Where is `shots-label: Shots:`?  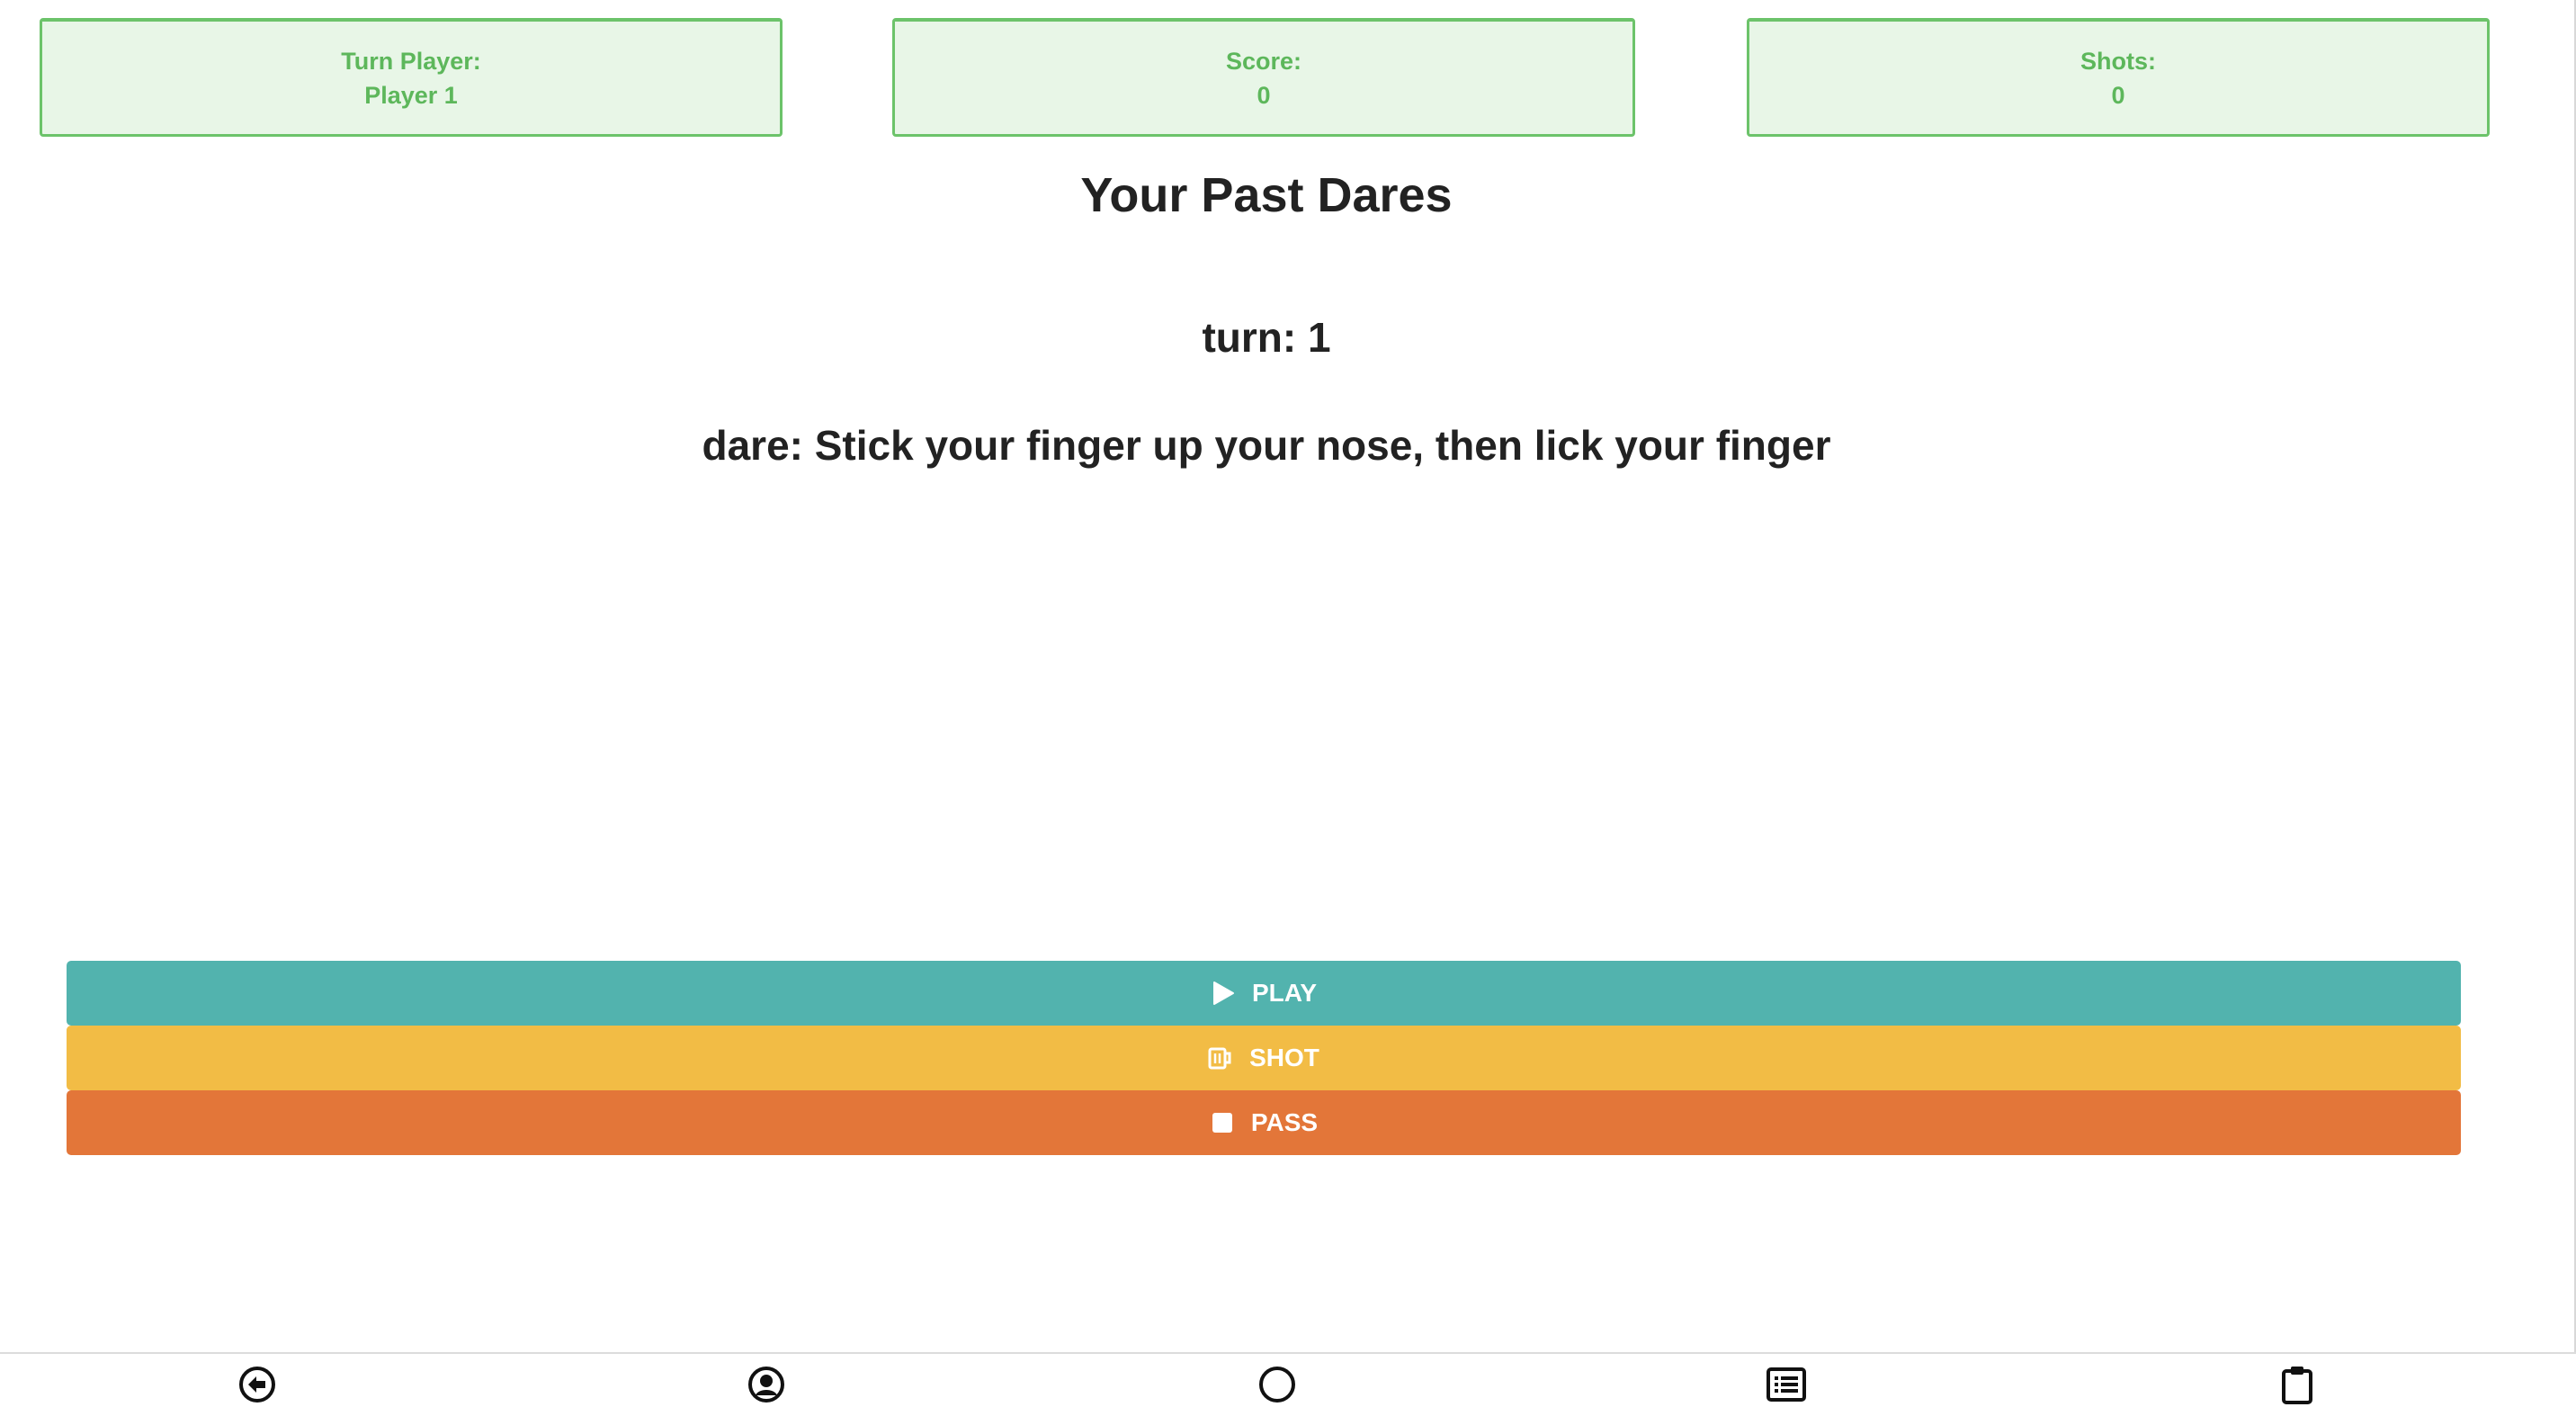 shots-label: Shots: is located at coordinates (2118, 61).